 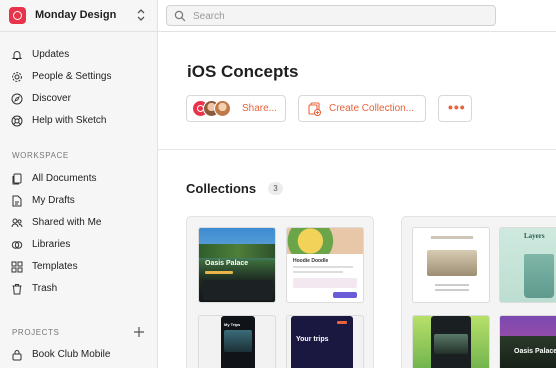 What do you see at coordinates (325, 265) in the screenshot?
I see `document-thumbnail: Hoodie Doodle` at bounding box center [325, 265].